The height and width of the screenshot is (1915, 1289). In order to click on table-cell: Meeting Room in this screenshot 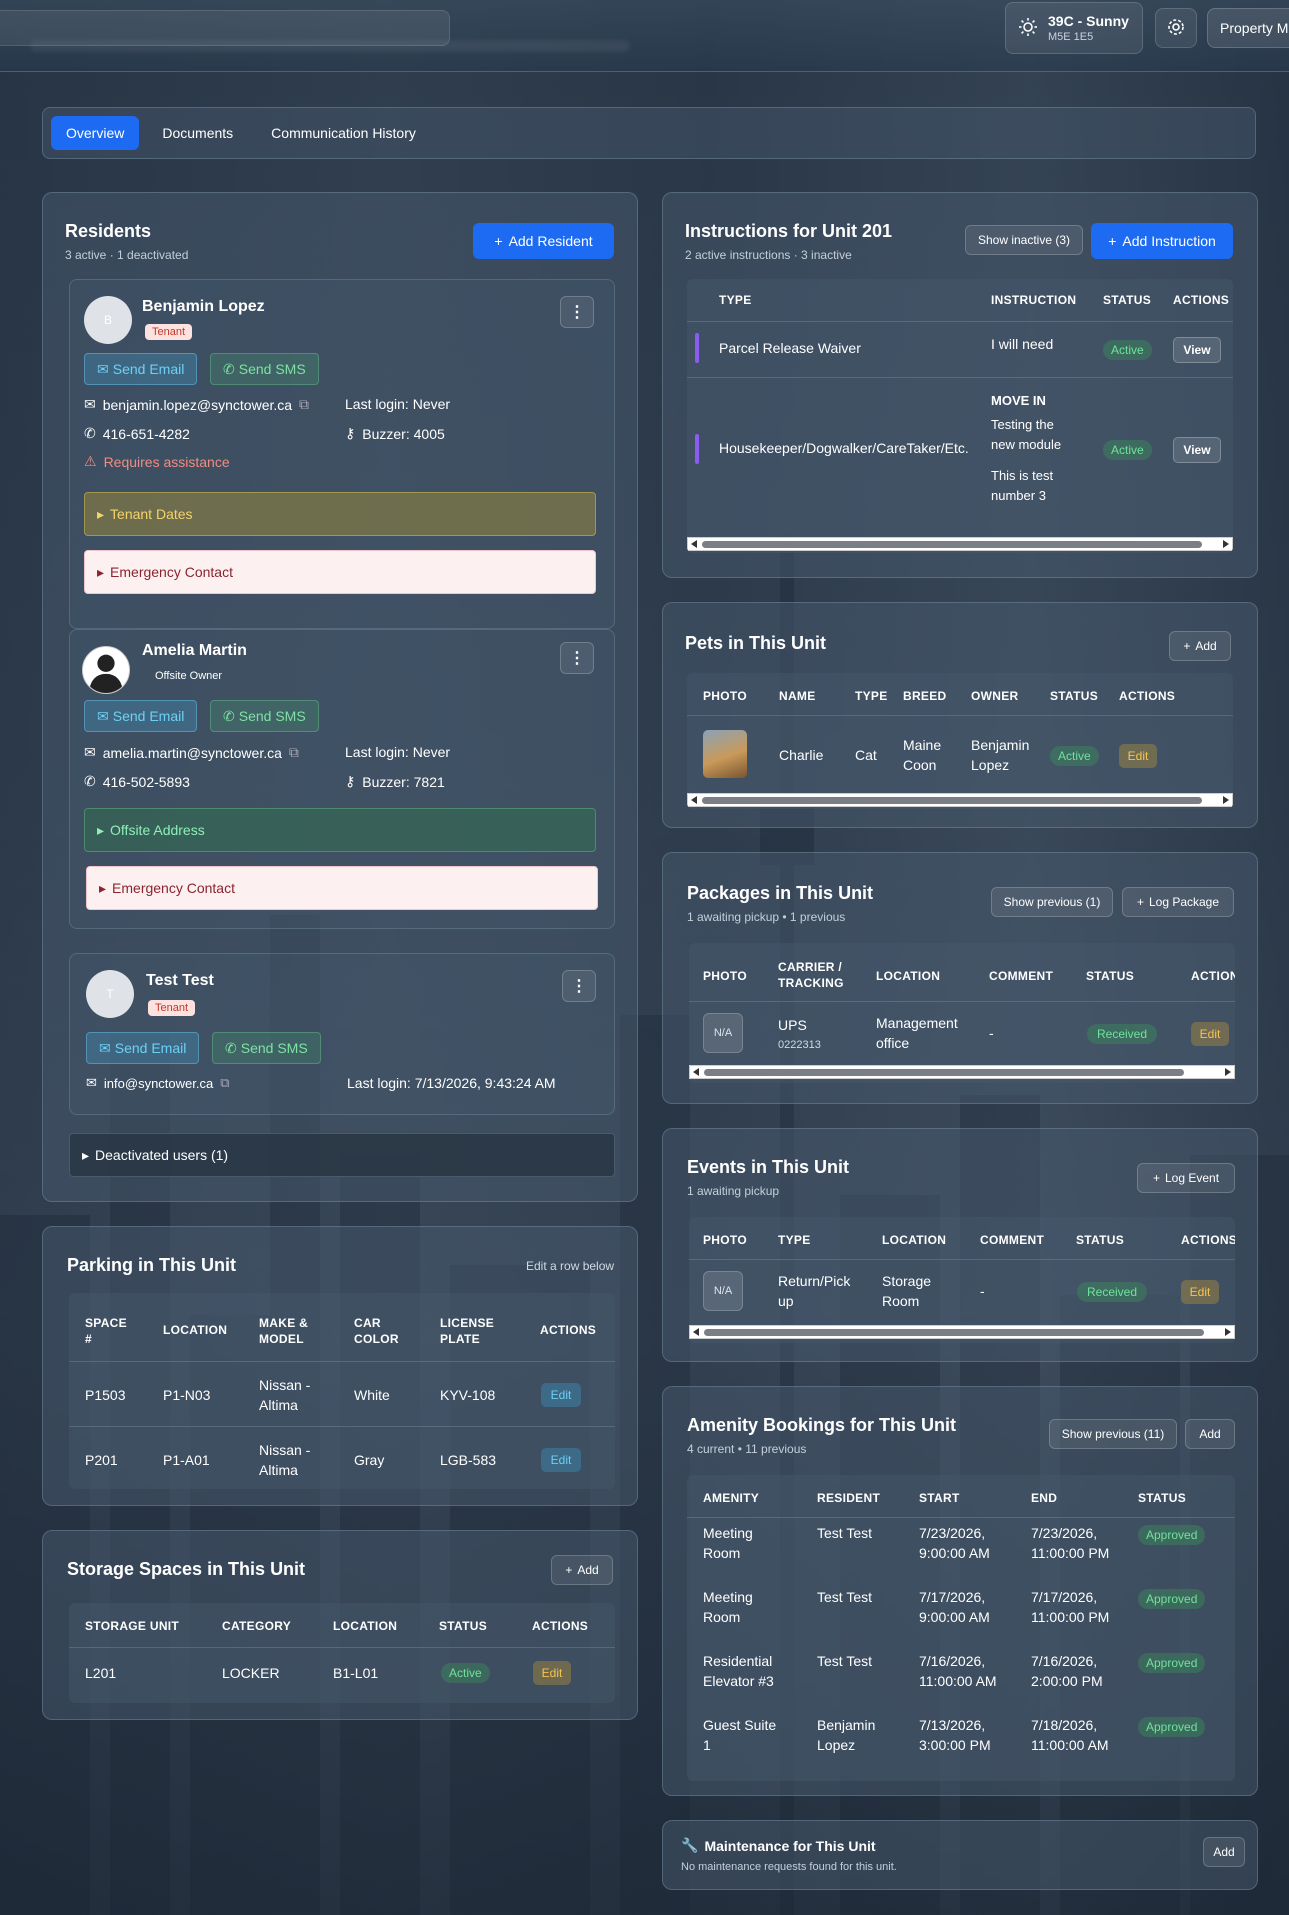, I will do `click(728, 1543)`.